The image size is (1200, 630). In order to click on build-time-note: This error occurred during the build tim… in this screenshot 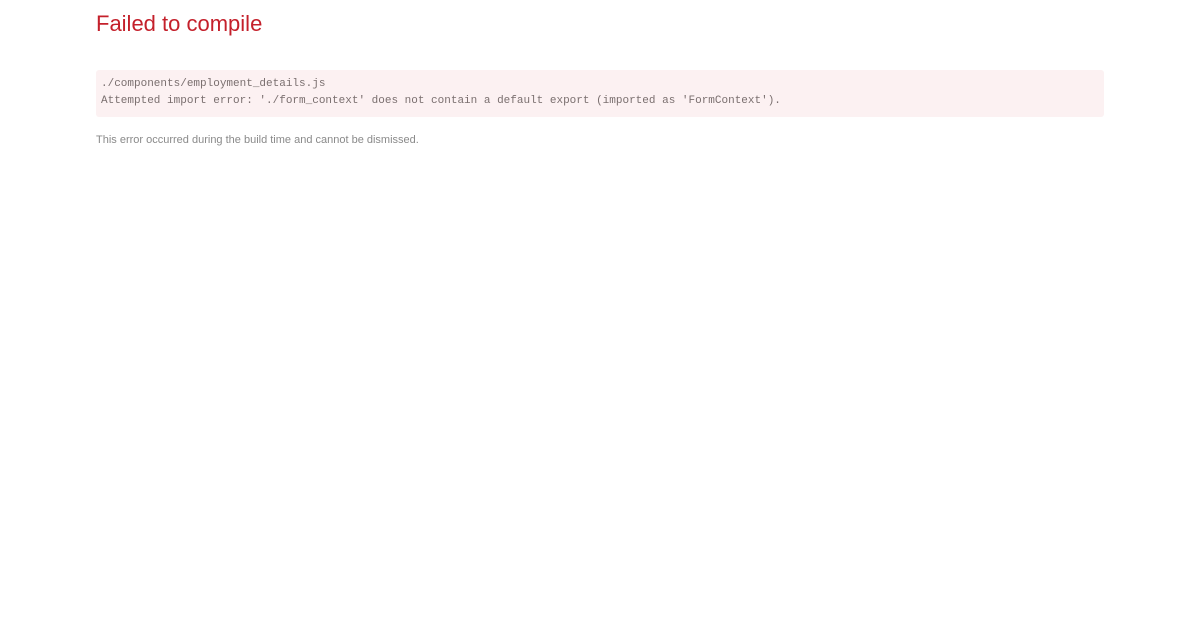, I will do `click(257, 140)`.